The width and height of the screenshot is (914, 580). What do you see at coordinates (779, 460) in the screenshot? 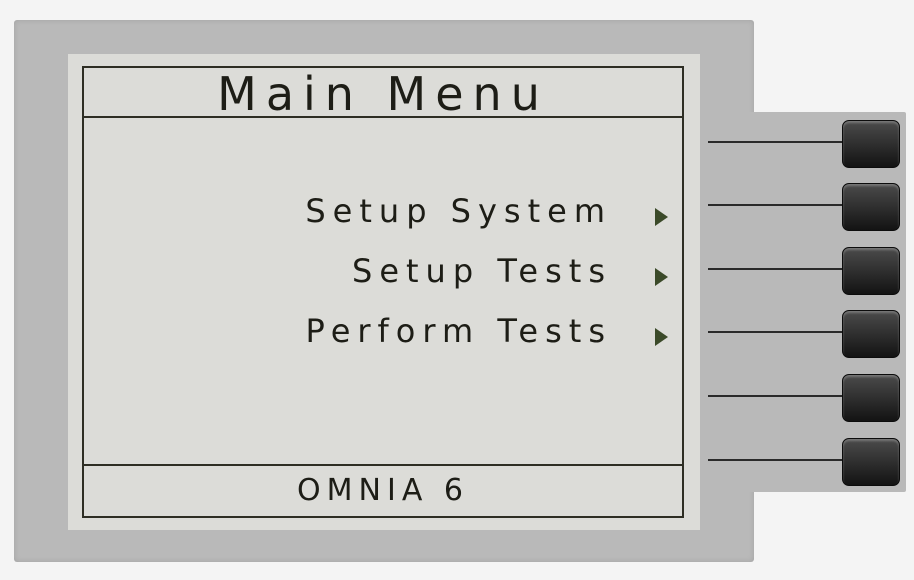
I see `softkey-6-line` at bounding box center [779, 460].